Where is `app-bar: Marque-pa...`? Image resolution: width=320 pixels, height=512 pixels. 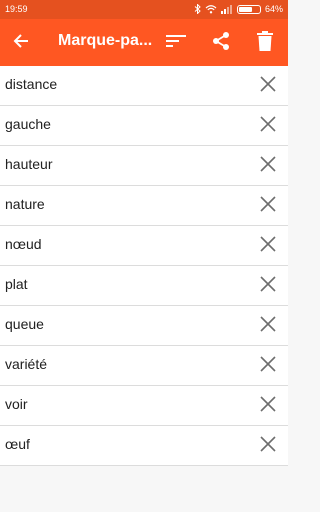 app-bar: Marque-pa... is located at coordinates (144, 42).